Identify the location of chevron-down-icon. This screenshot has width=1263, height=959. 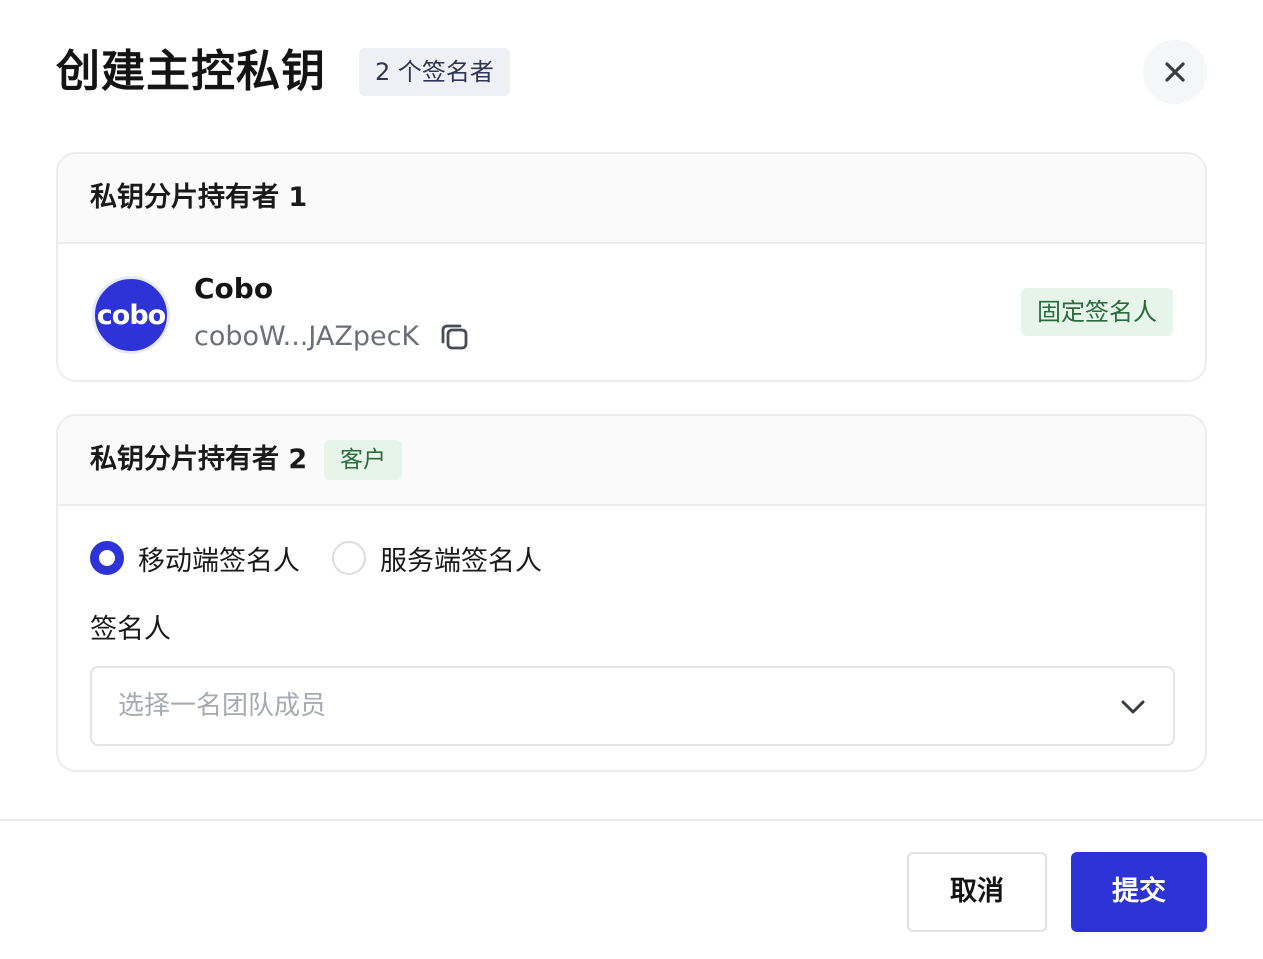
(1133, 707).